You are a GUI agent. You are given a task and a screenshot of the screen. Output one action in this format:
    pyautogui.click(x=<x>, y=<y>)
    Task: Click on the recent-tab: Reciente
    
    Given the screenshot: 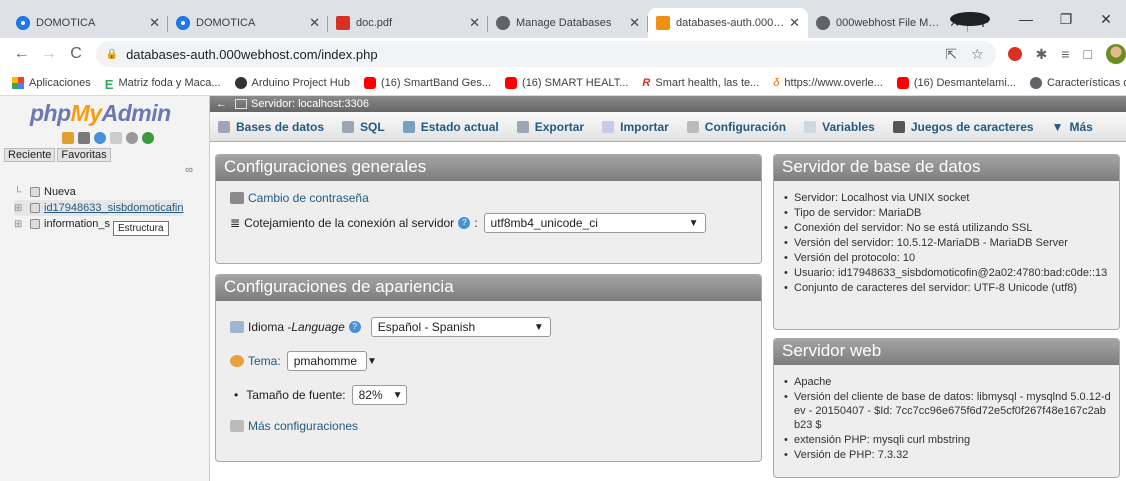 What is the action you would take?
    pyautogui.click(x=30, y=155)
    